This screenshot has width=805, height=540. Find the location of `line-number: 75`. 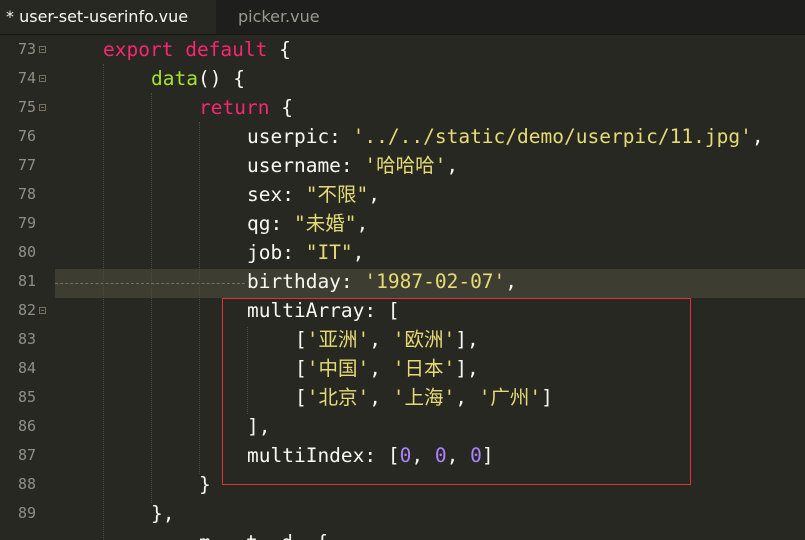

line-number: 75 is located at coordinates (26, 107).